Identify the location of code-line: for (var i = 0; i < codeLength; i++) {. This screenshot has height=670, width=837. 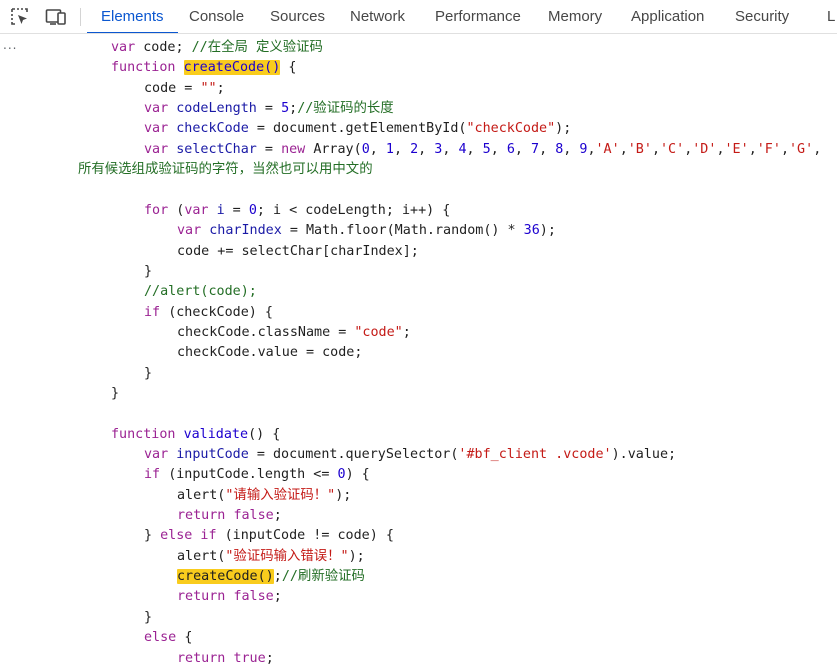
(297, 211).